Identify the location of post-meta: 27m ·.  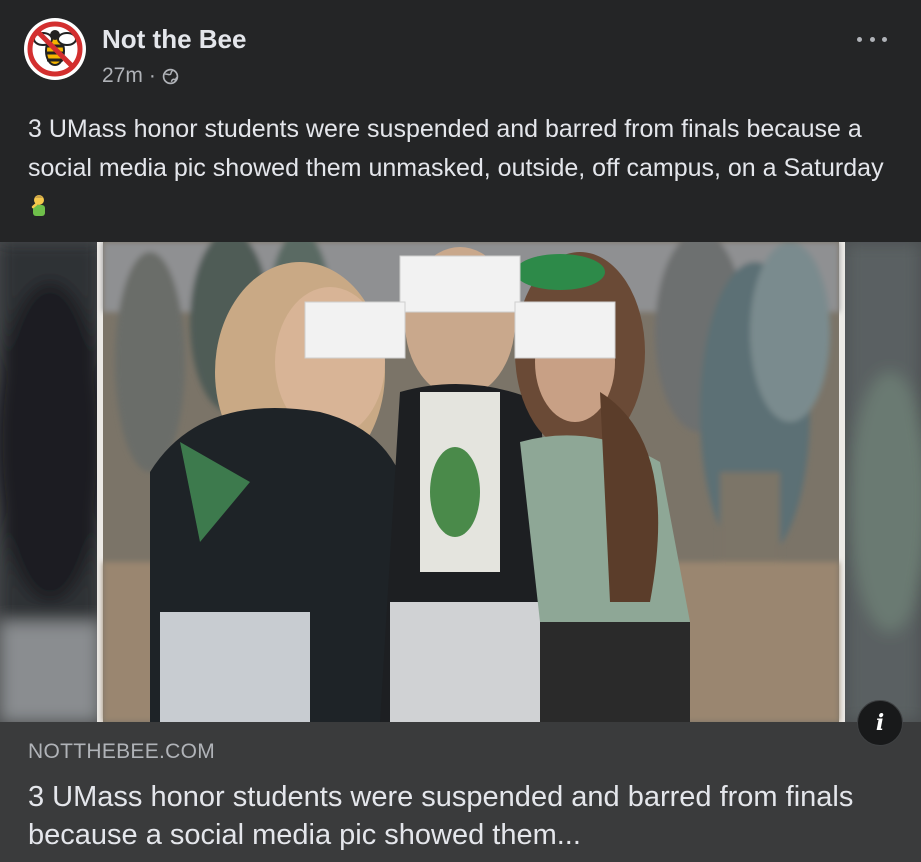
(140, 76).